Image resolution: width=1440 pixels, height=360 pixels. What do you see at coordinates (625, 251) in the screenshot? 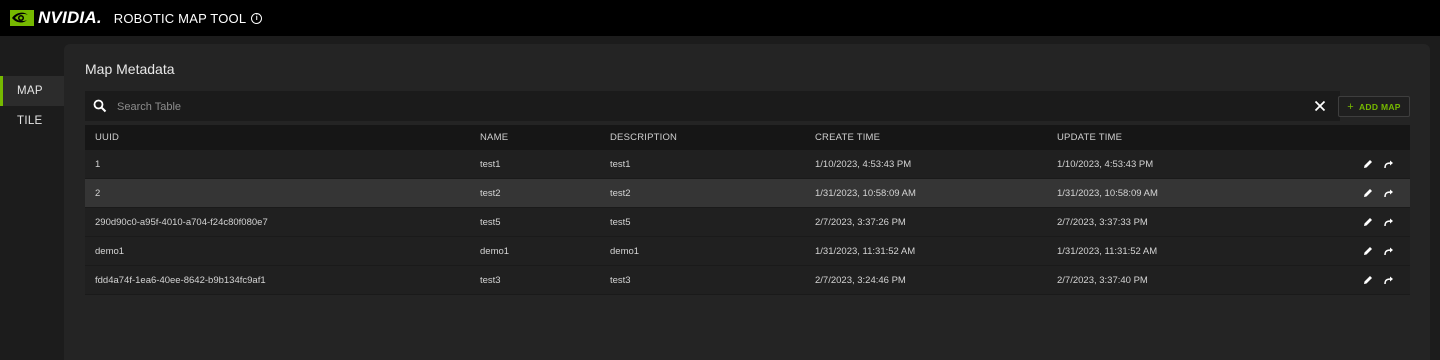
I see `cell-description: demo1` at bounding box center [625, 251].